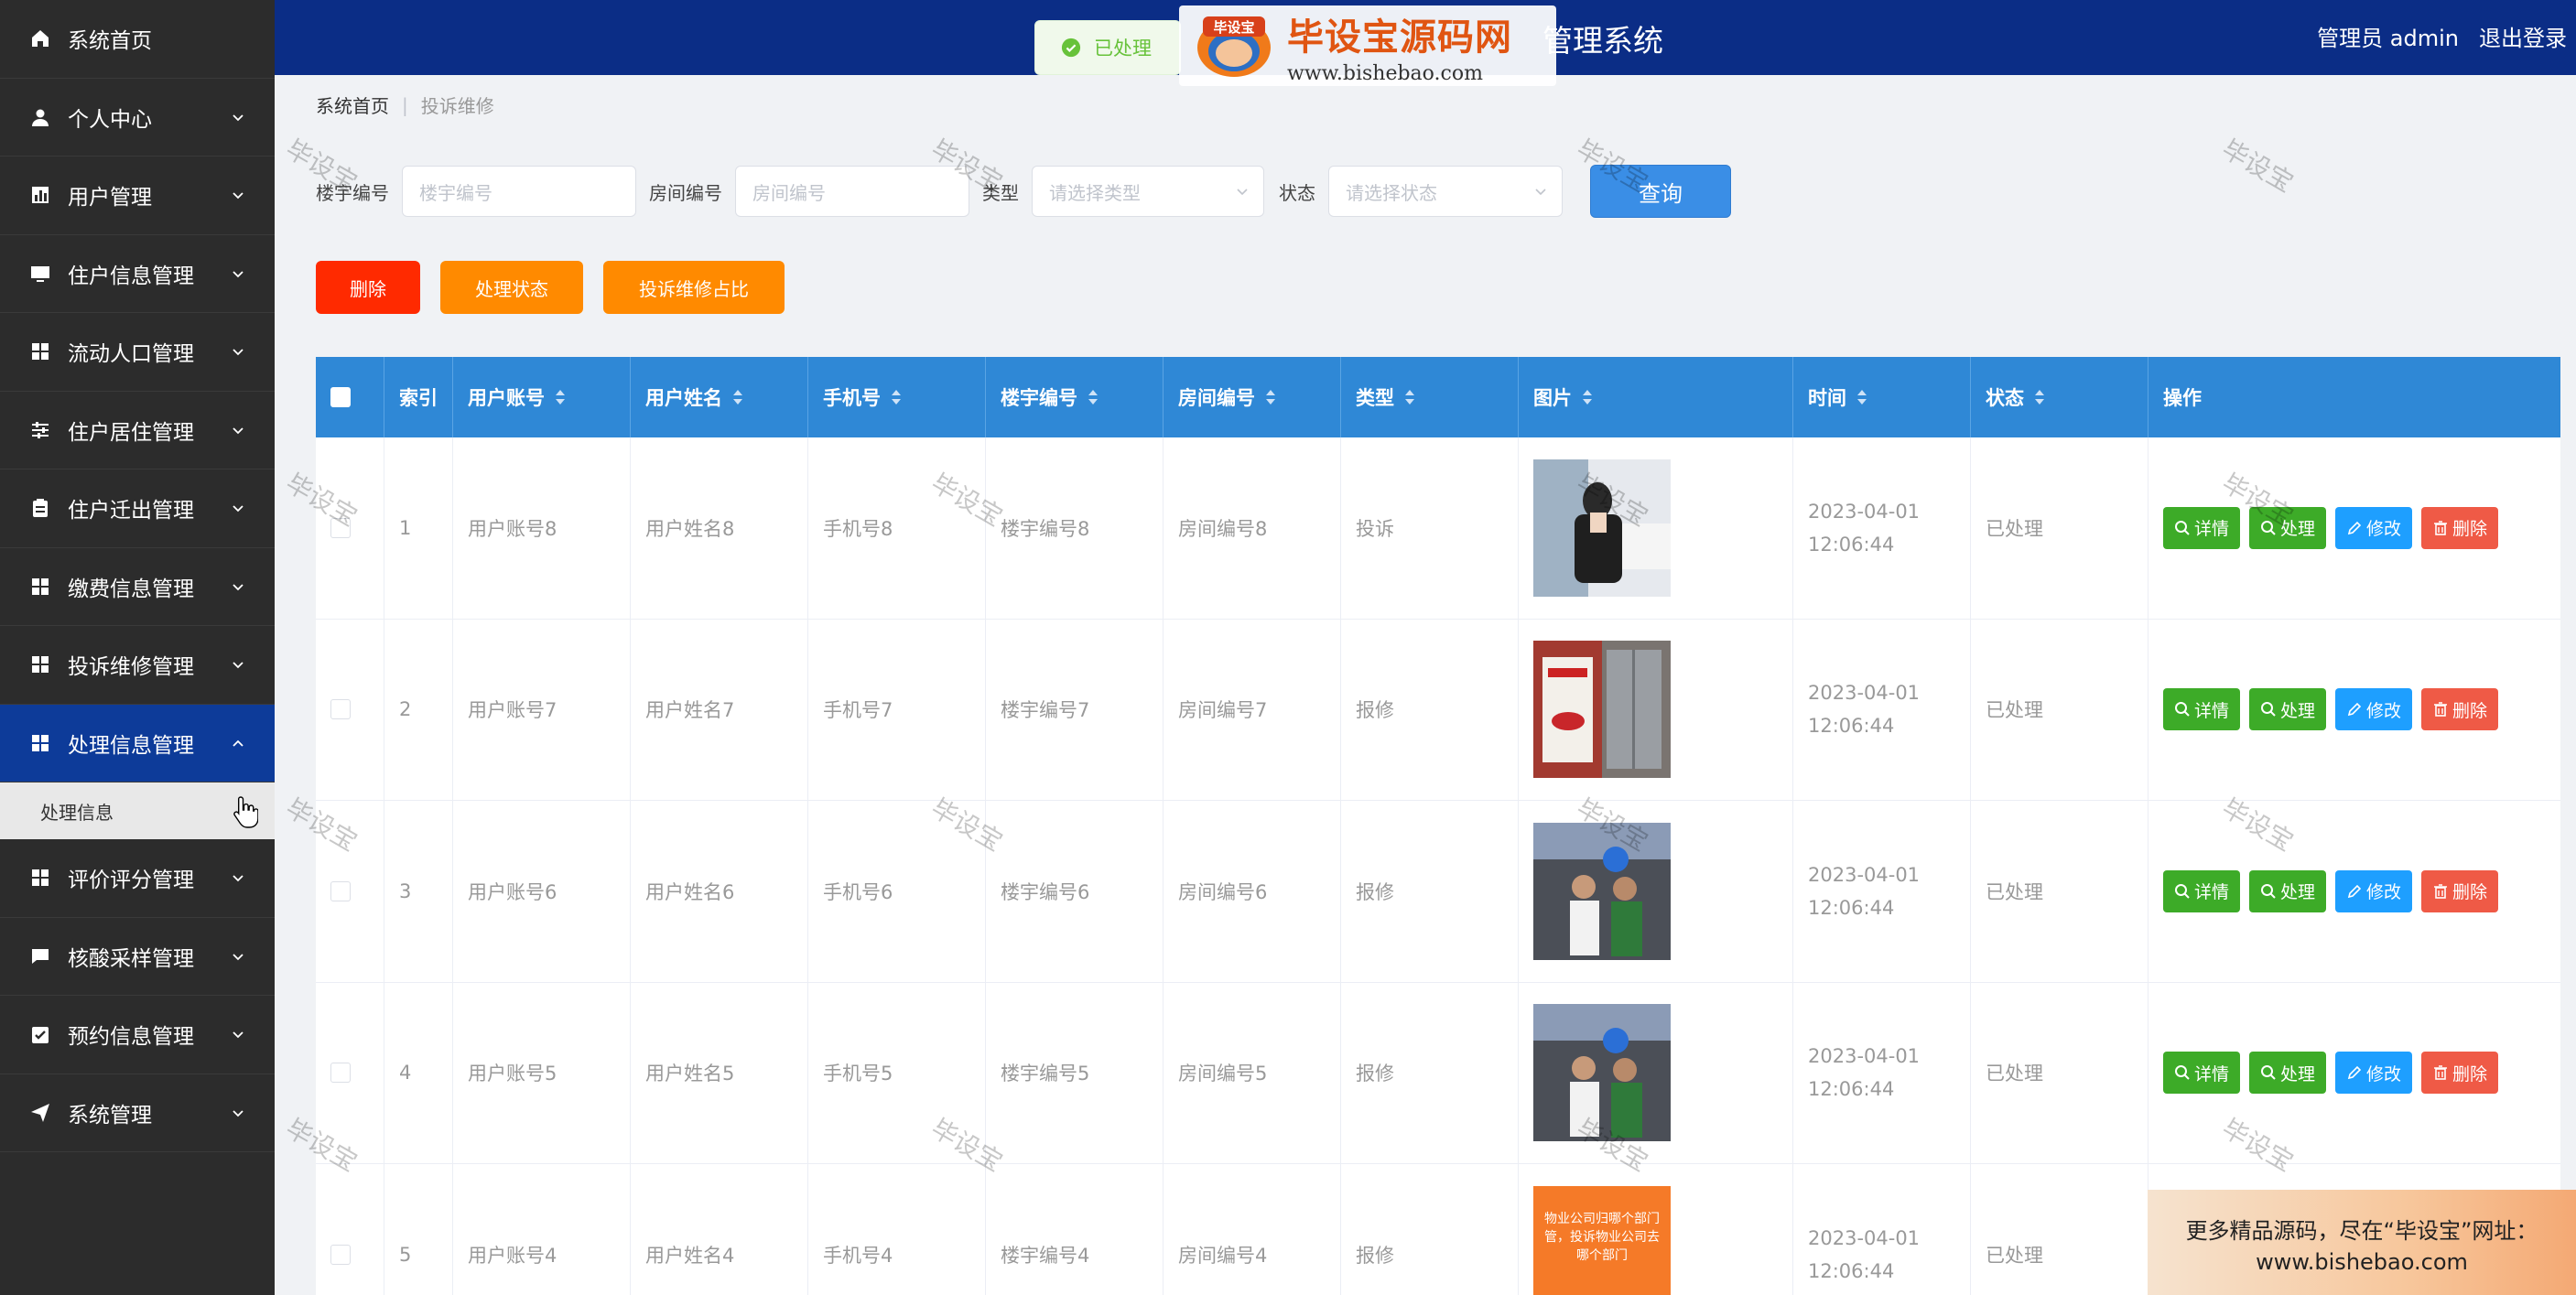 Image resolution: width=2576 pixels, height=1295 pixels. Describe the element at coordinates (137, 39) in the screenshot. I see `sidebar-item-0: 系统首页` at that location.